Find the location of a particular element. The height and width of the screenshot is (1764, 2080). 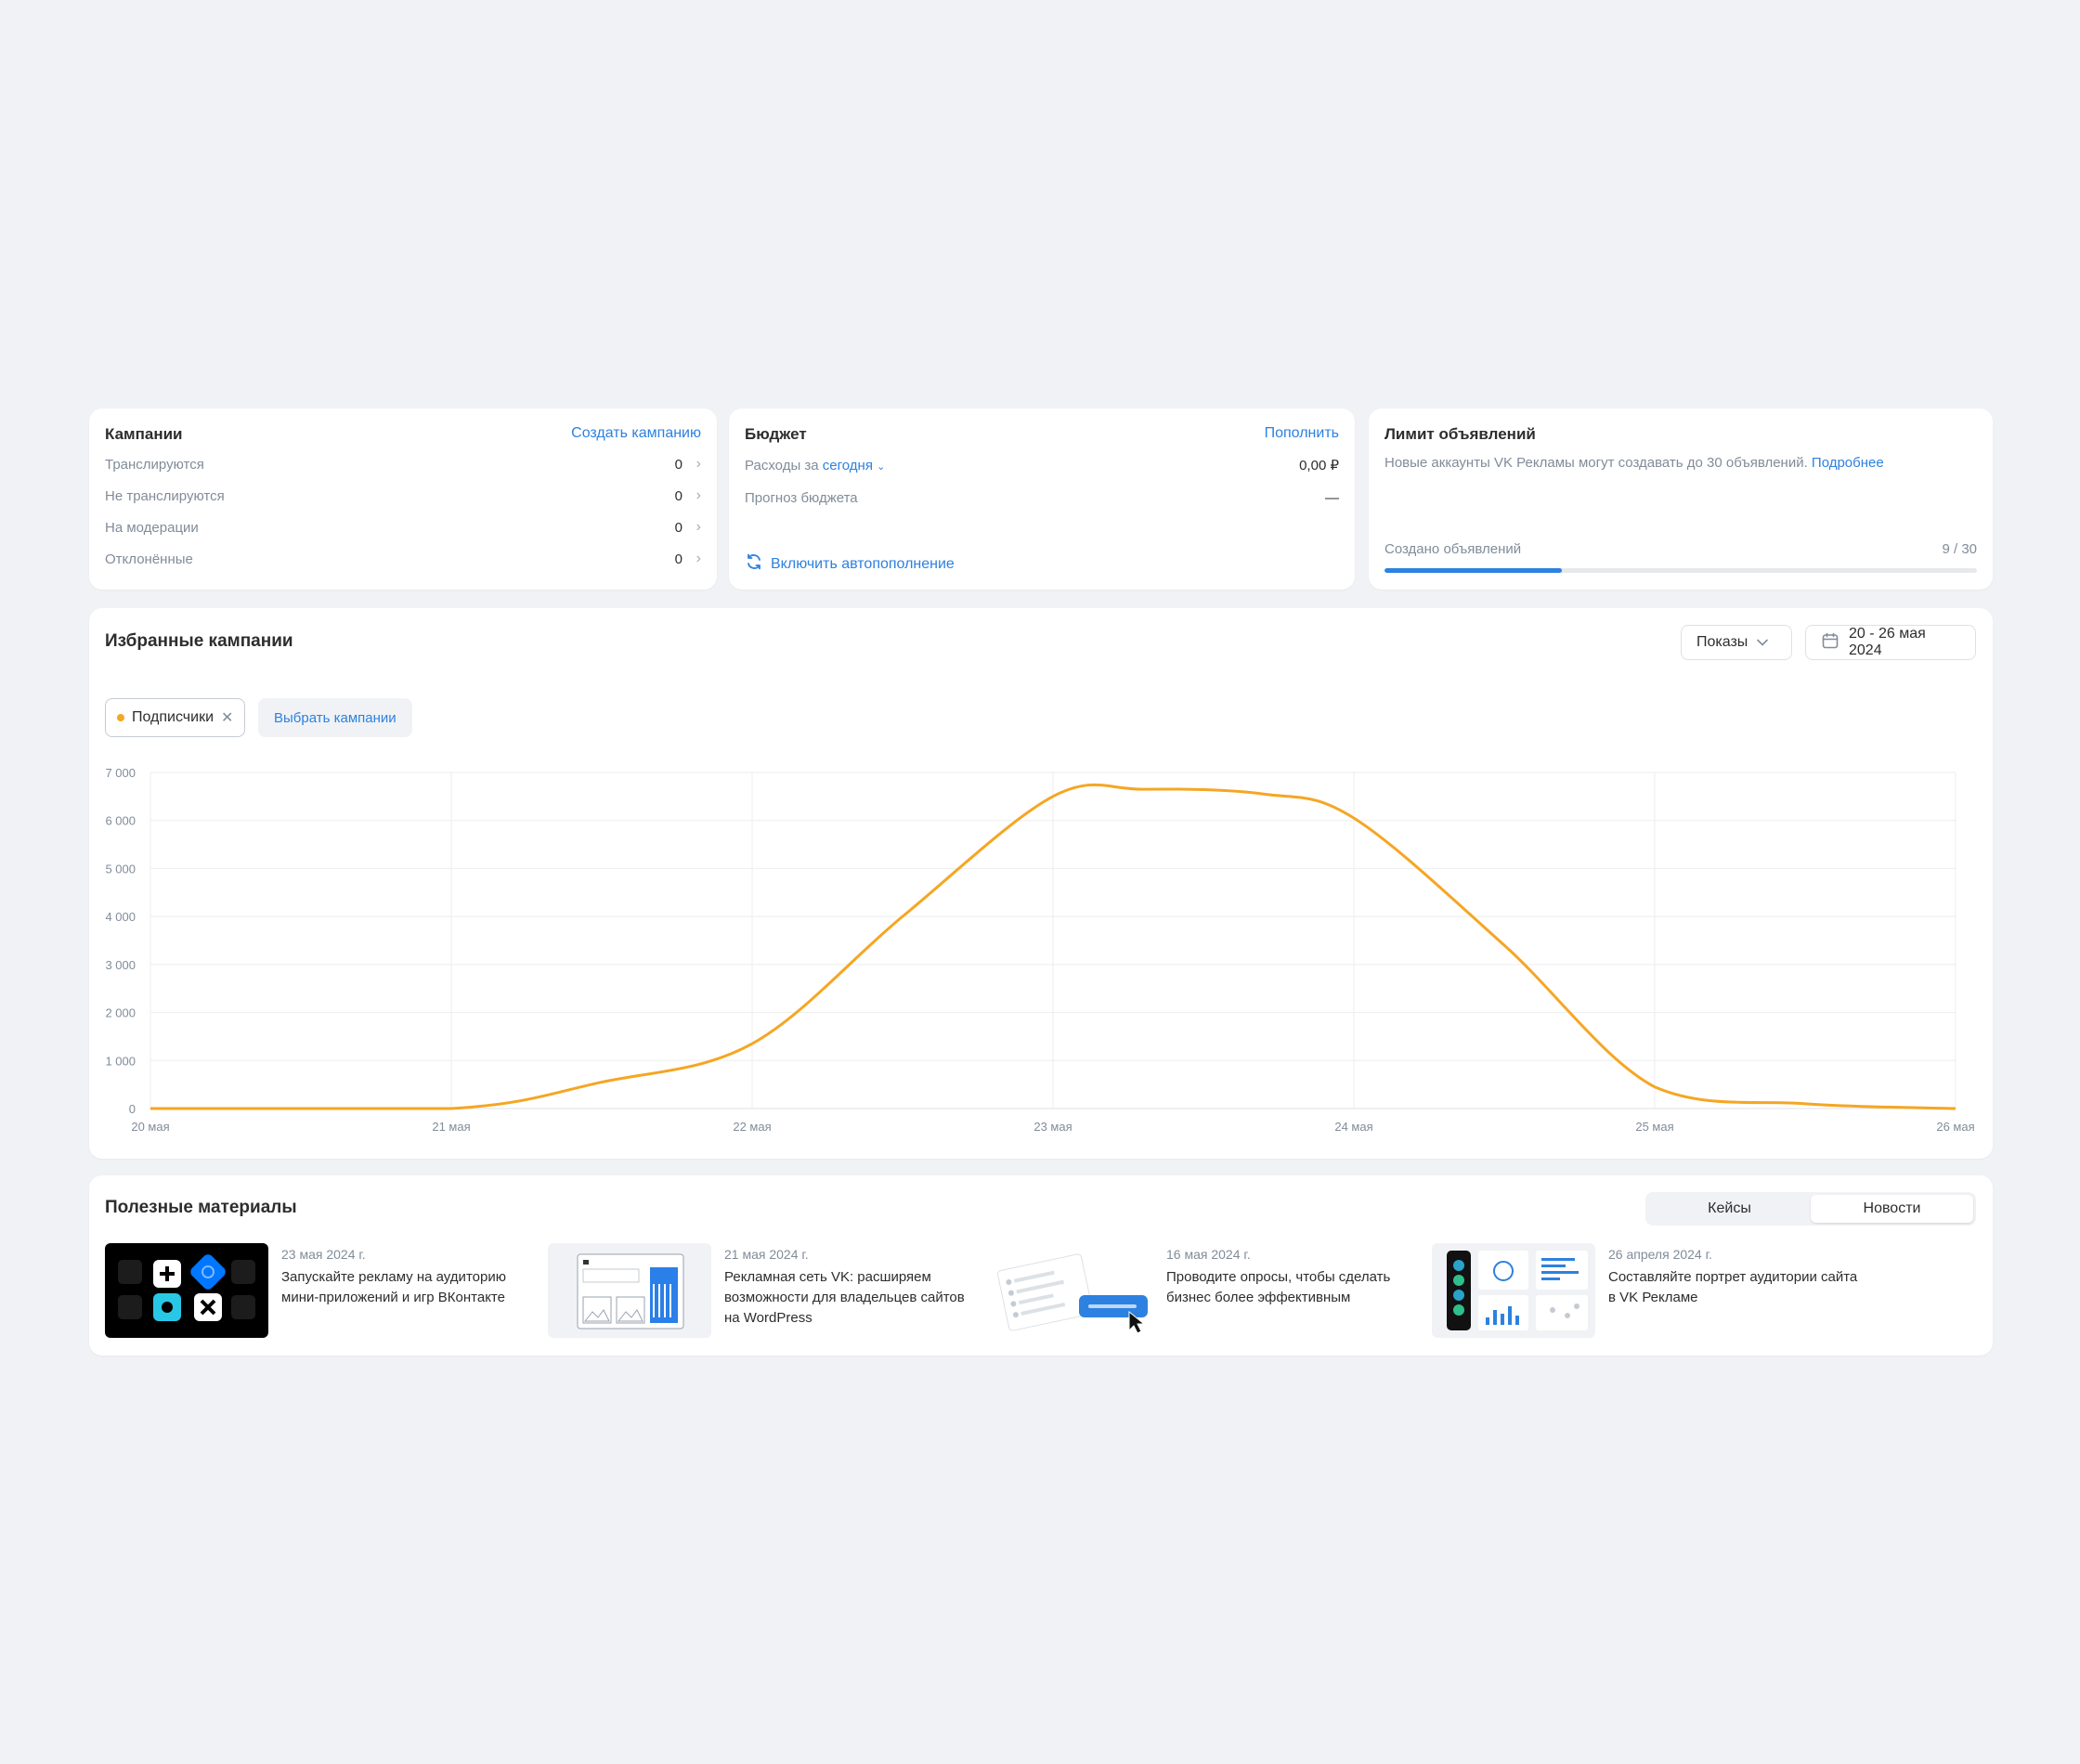

status-label: Отклонённые is located at coordinates (149, 559).